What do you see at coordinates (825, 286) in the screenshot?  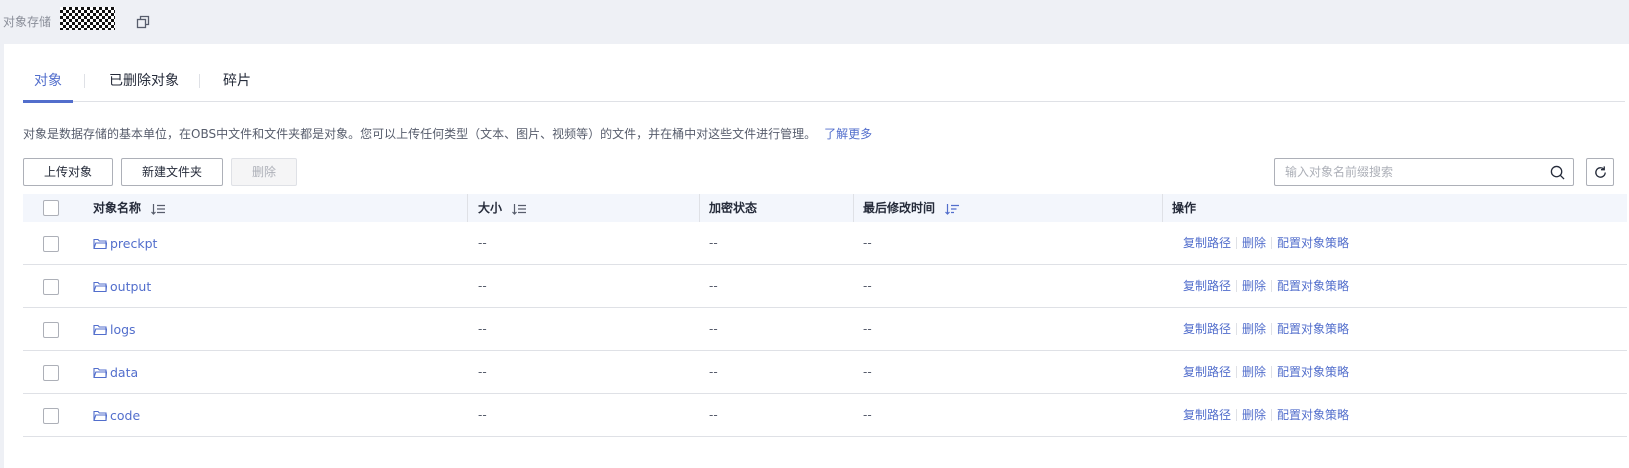 I see `table-row: output -- -- -- 复制路径 删除 配置对象策略` at bounding box center [825, 286].